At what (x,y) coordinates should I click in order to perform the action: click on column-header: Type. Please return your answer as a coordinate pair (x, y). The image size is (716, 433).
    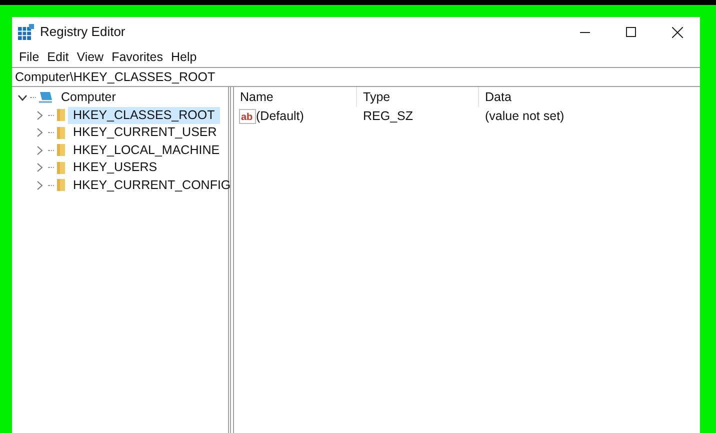
    Looking at the image, I should click on (418, 97).